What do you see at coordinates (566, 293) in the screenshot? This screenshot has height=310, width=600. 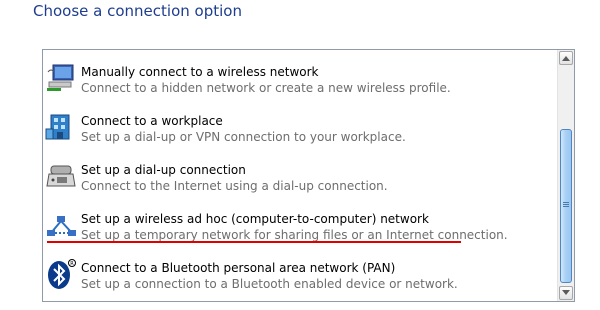 I see `scroll-down-button` at bounding box center [566, 293].